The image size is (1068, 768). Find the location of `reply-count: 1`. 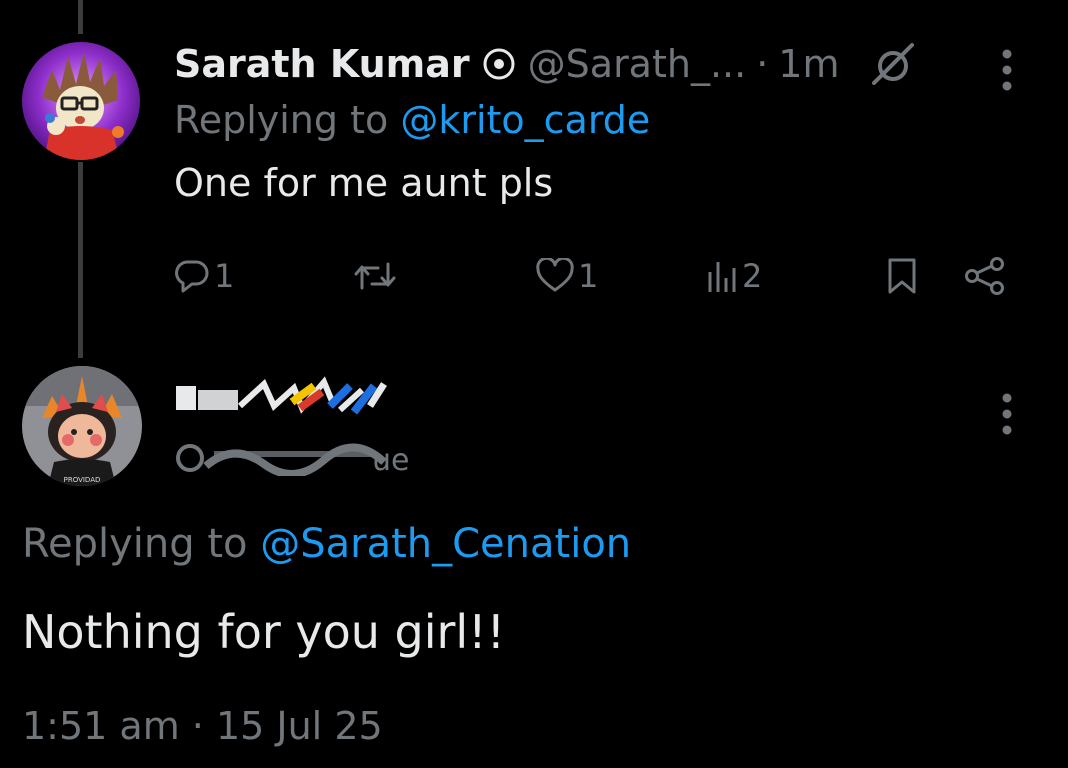

reply-count: 1 is located at coordinates (224, 276).